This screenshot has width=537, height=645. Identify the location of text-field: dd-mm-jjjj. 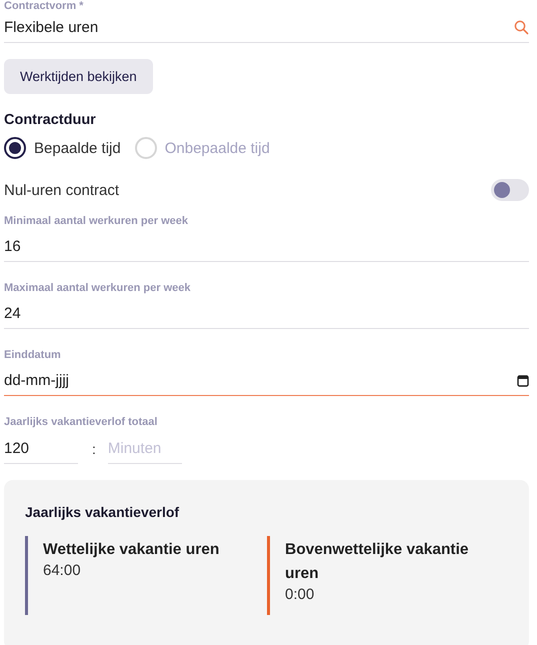
(260, 380).